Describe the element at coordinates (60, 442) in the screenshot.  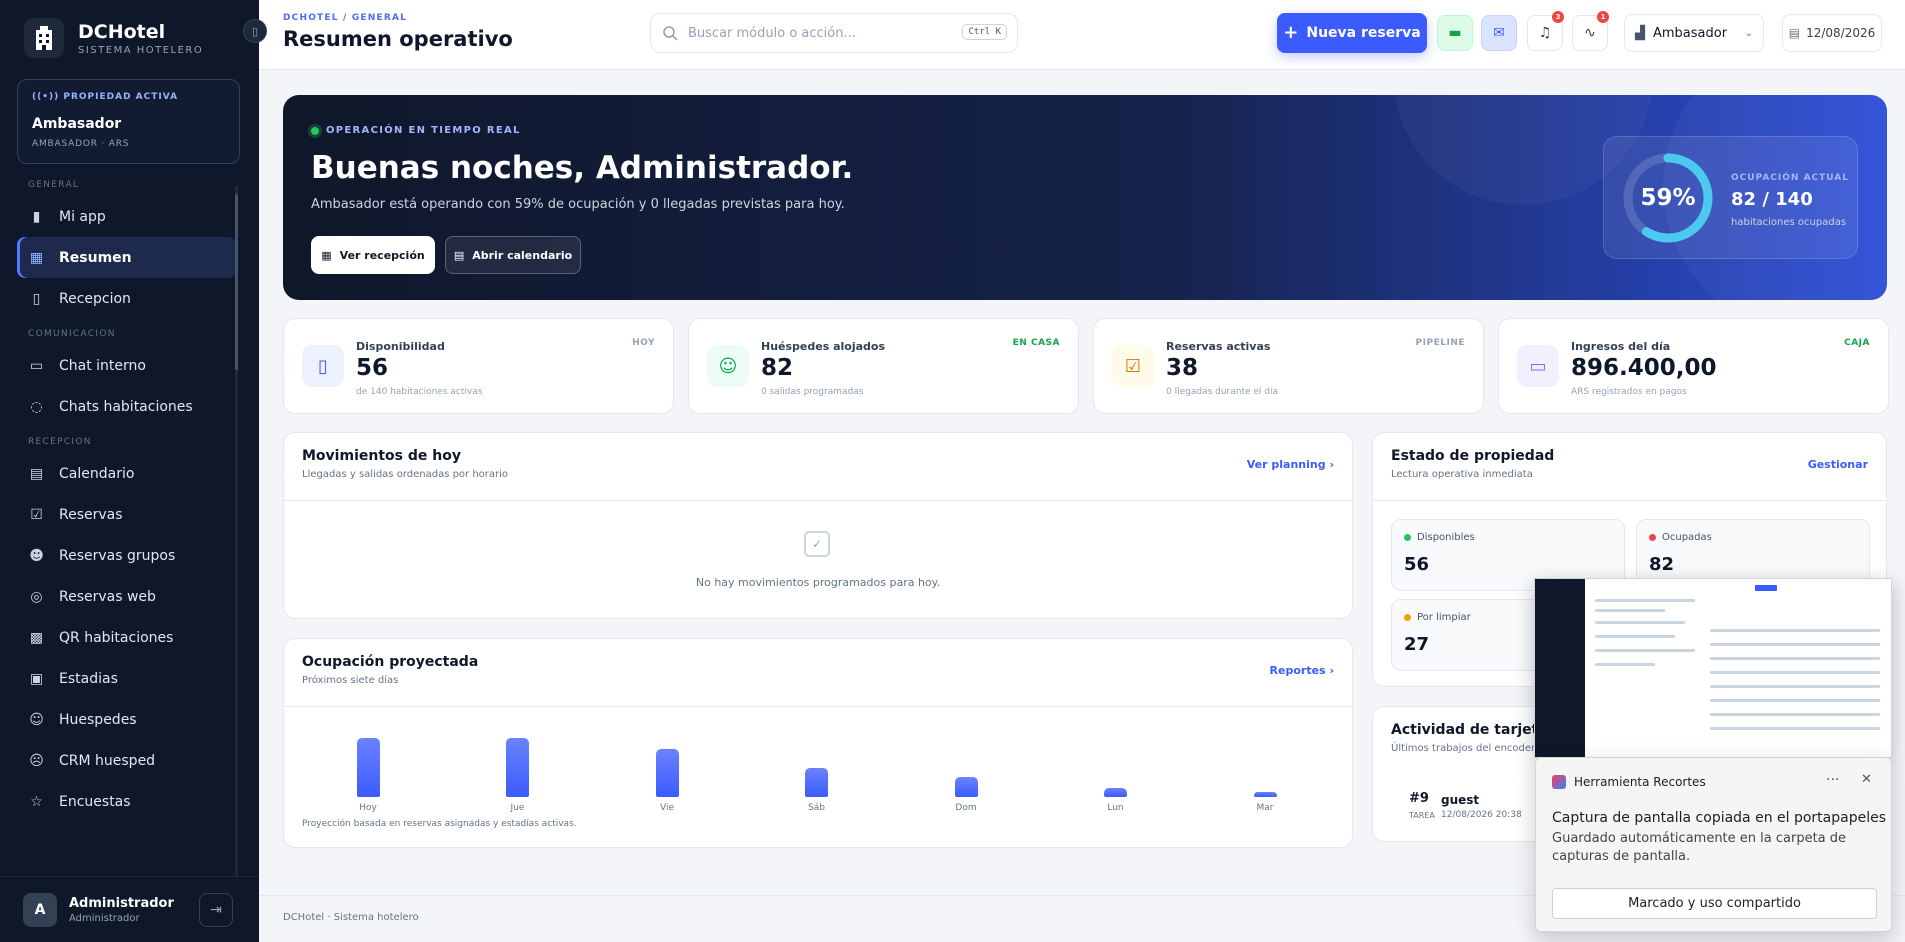
I see `nav-section-recepcion: RECEPCION` at that location.